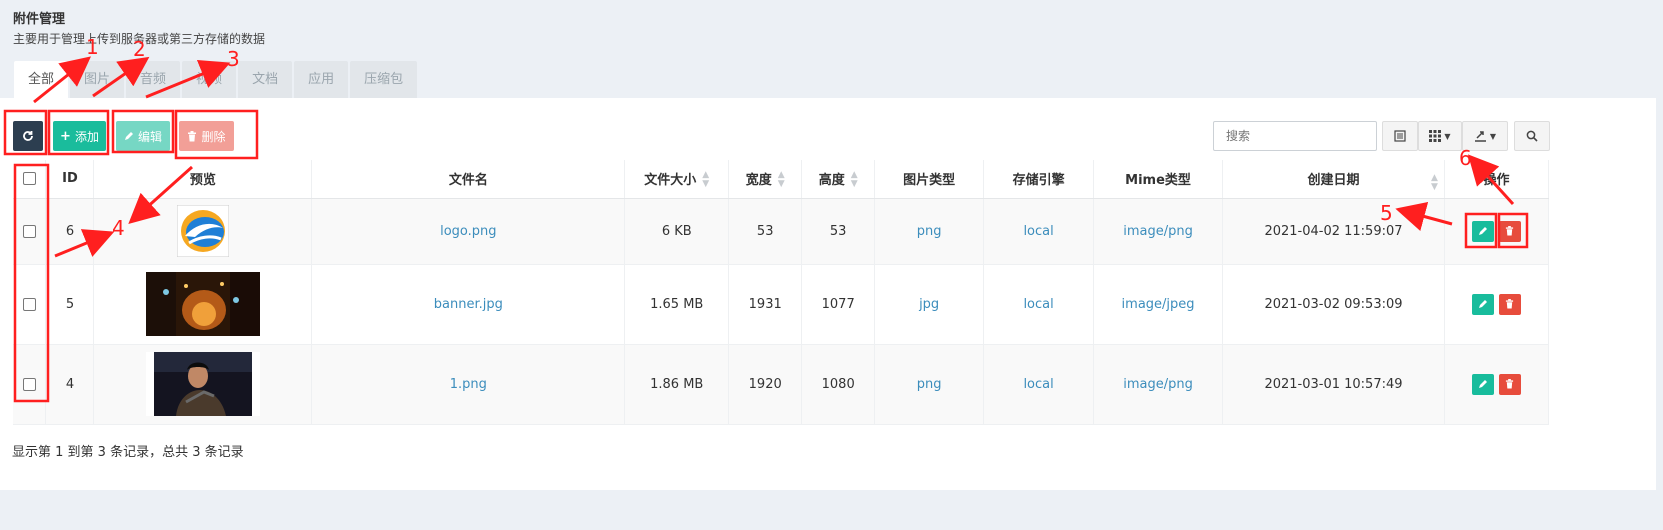 Image resolution: width=1663 pixels, height=530 pixels. What do you see at coordinates (1480, 136) in the screenshot?
I see `export-icon` at bounding box center [1480, 136].